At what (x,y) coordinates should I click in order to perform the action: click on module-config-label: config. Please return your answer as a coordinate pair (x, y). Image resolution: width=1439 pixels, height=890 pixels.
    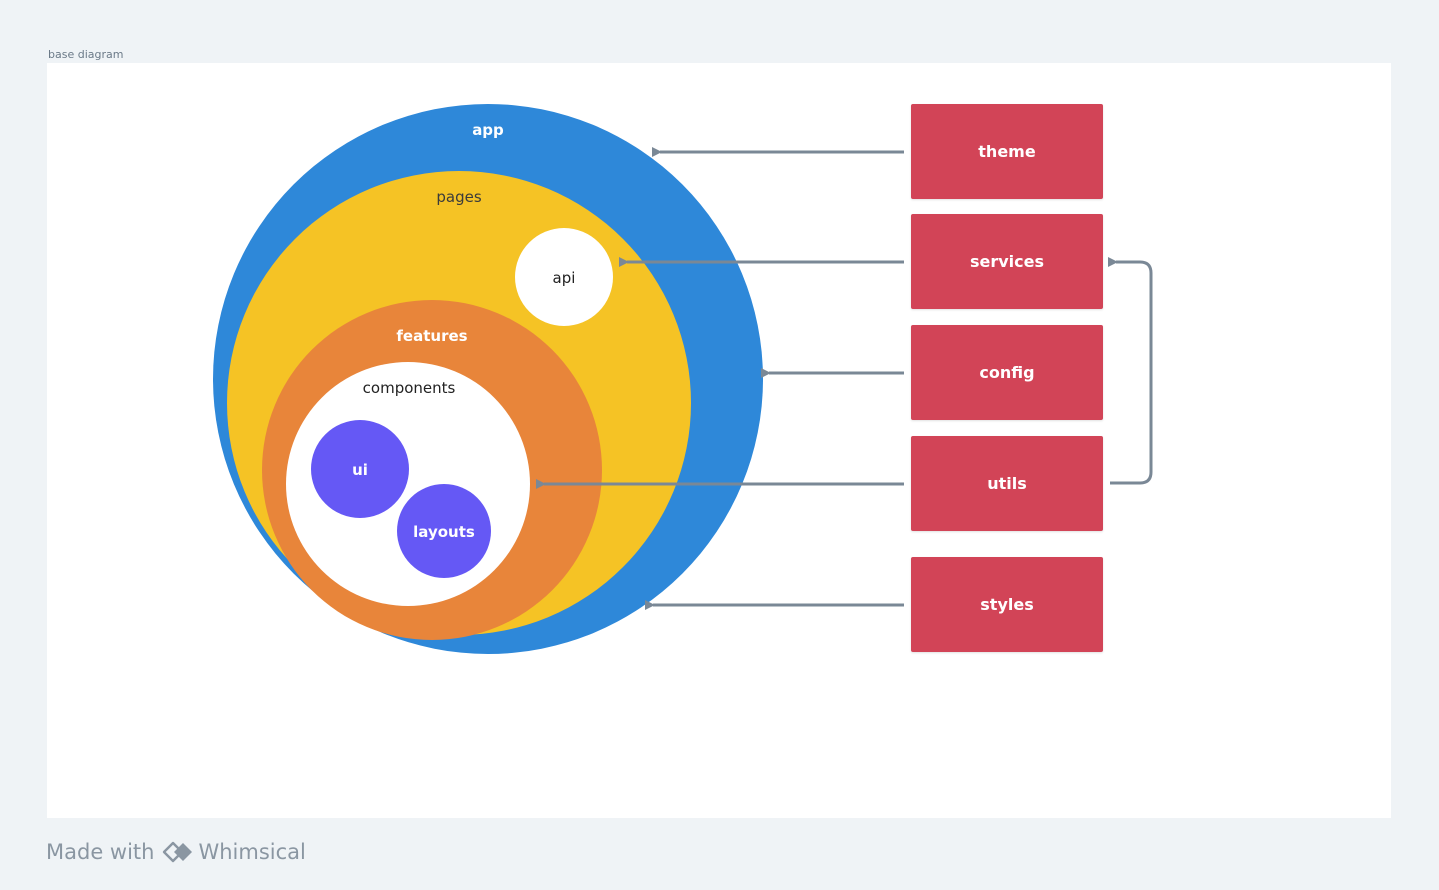
    Looking at the image, I should click on (1007, 372).